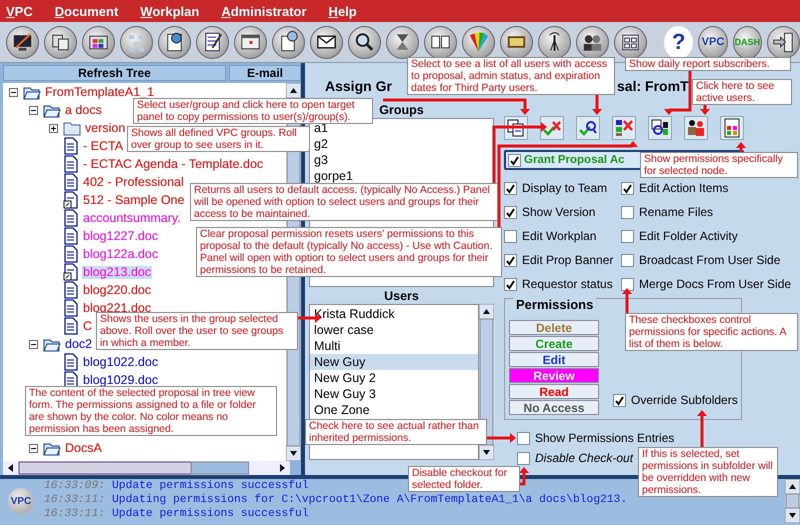 The height and width of the screenshot is (525, 800). What do you see at coordinates (554, 359) in the screenshot?
I see `permission-button: Edit` at bounding box center [554, 359].